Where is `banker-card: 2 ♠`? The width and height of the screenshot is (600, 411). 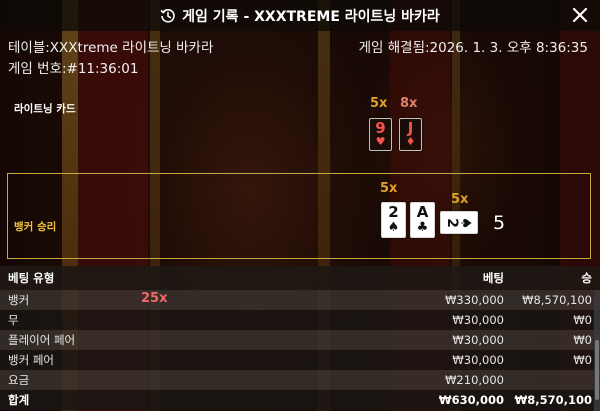
banker-card: 2 ♠ is located at coordinates (393, 220).